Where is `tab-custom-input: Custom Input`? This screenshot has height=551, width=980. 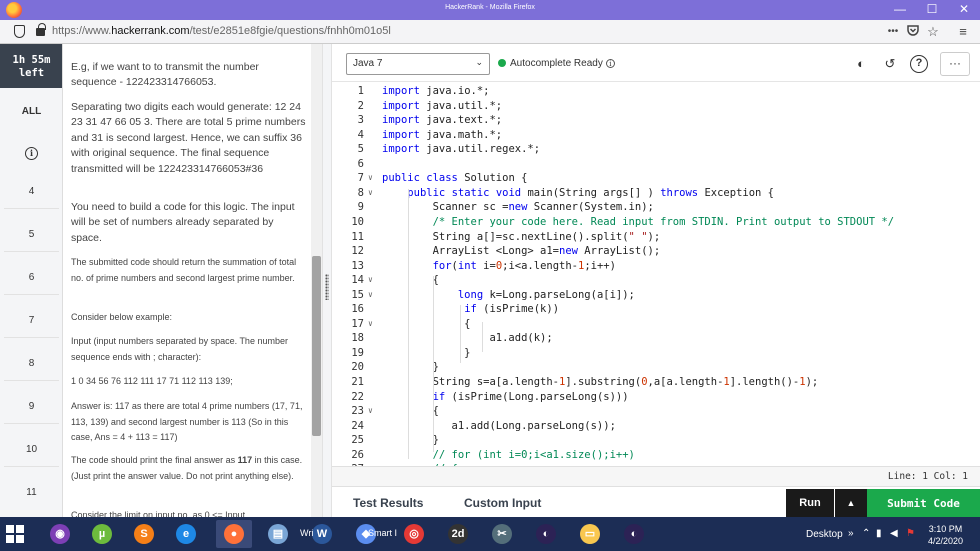 tab-custom-input: Custom Input is located at coordinates (502, 503).